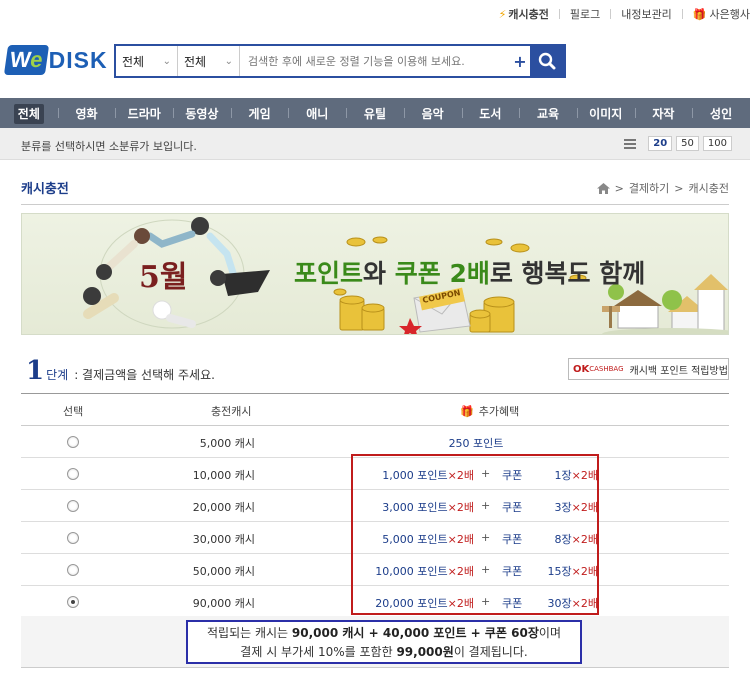 The height and width of the screenshot is (689, 750). What do you see at coordinates (78, 59) in the screenshot?
I see `logo-disk: DISK` at bounding box center [78, 59].